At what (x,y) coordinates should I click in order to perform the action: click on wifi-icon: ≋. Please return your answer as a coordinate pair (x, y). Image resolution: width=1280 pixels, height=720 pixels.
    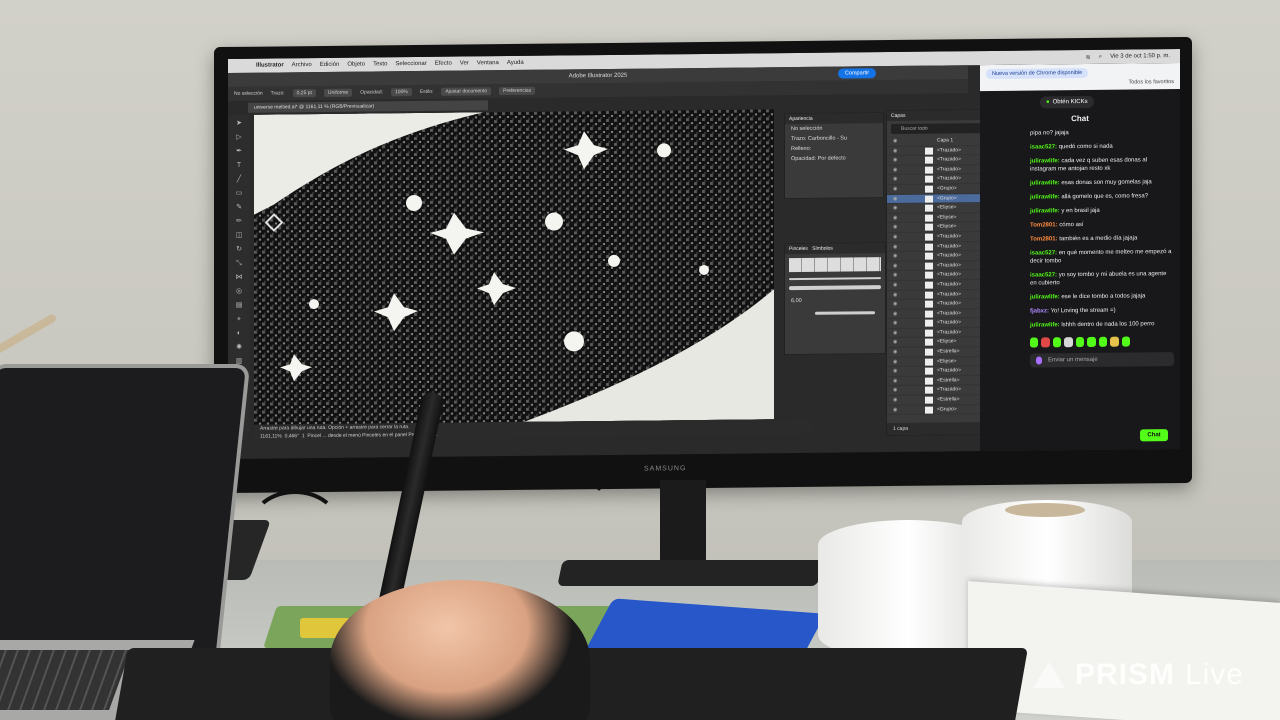
    Looking at the image, I should click on (1088, 56).